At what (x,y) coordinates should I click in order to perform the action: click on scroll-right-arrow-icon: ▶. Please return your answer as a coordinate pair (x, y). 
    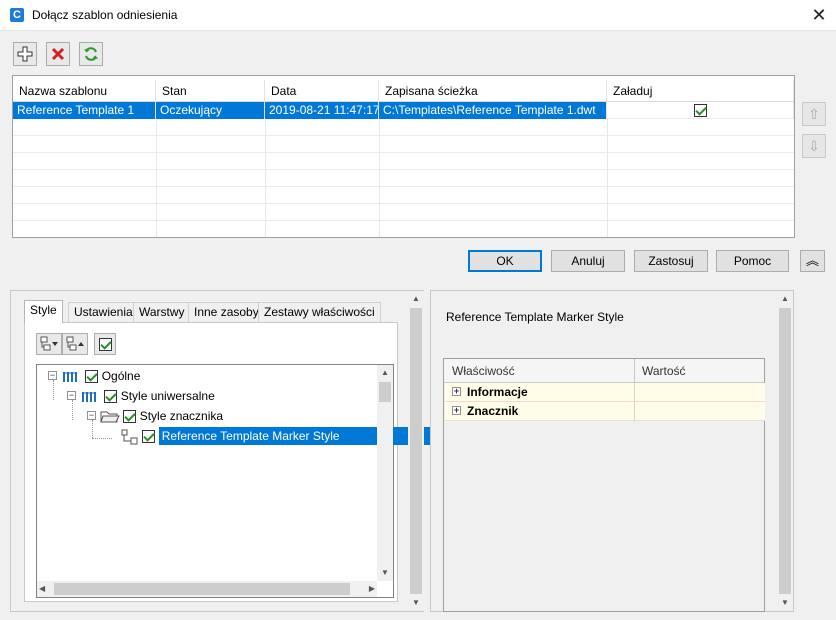
    Looking at the image, I should click on (372, 589).